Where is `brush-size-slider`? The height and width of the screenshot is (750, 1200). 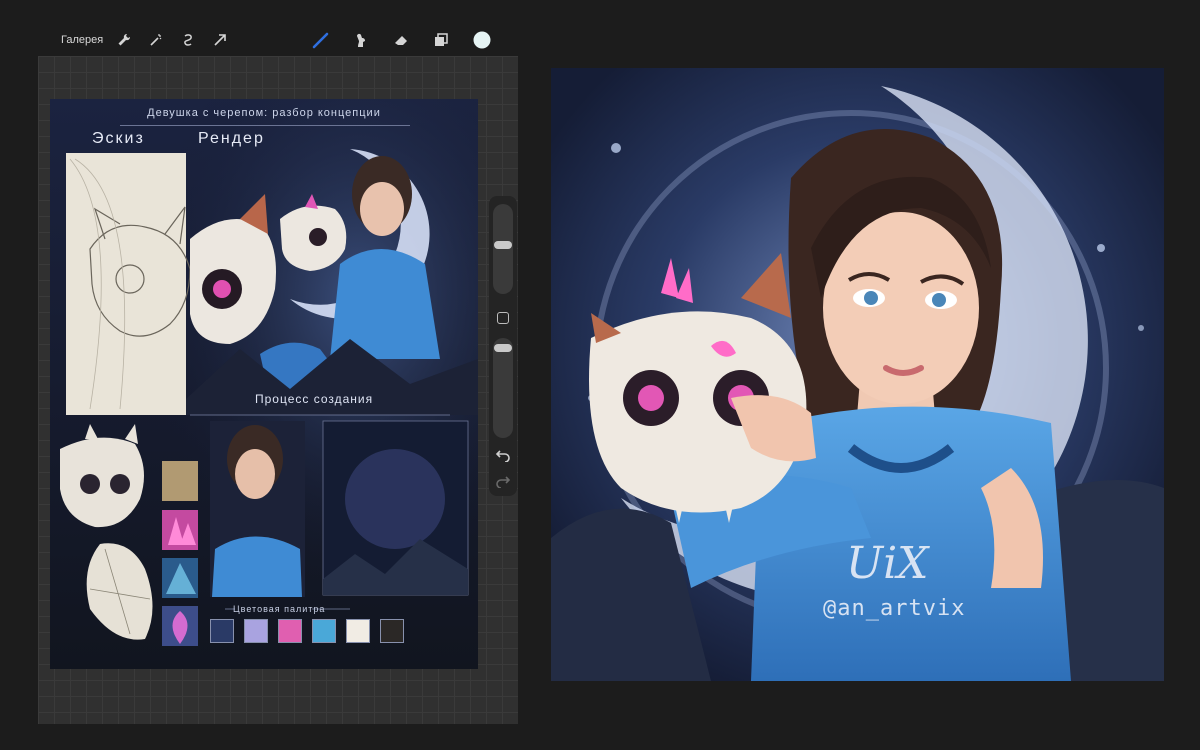
brush-size-slider is located at coordinates (503, 249).